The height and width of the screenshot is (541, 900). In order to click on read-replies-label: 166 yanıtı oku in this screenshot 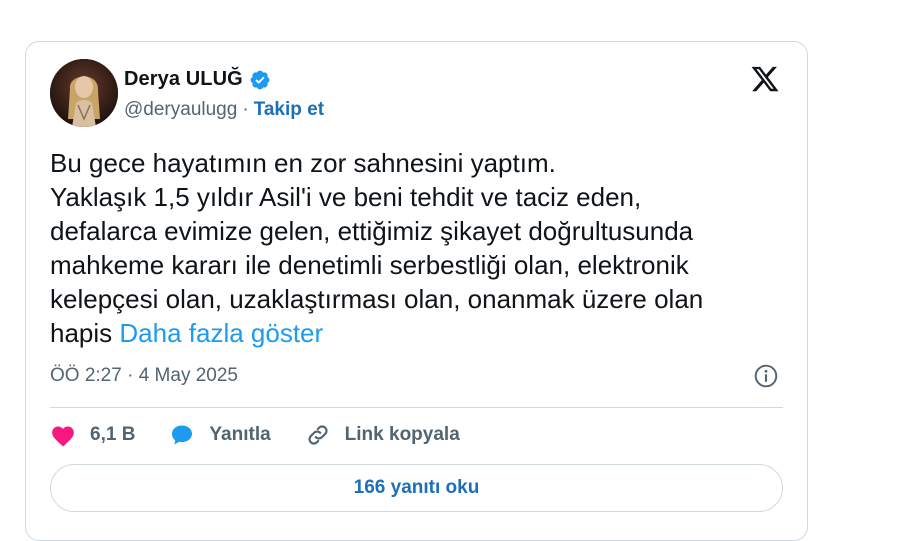, I will do `click(416, 487)`.